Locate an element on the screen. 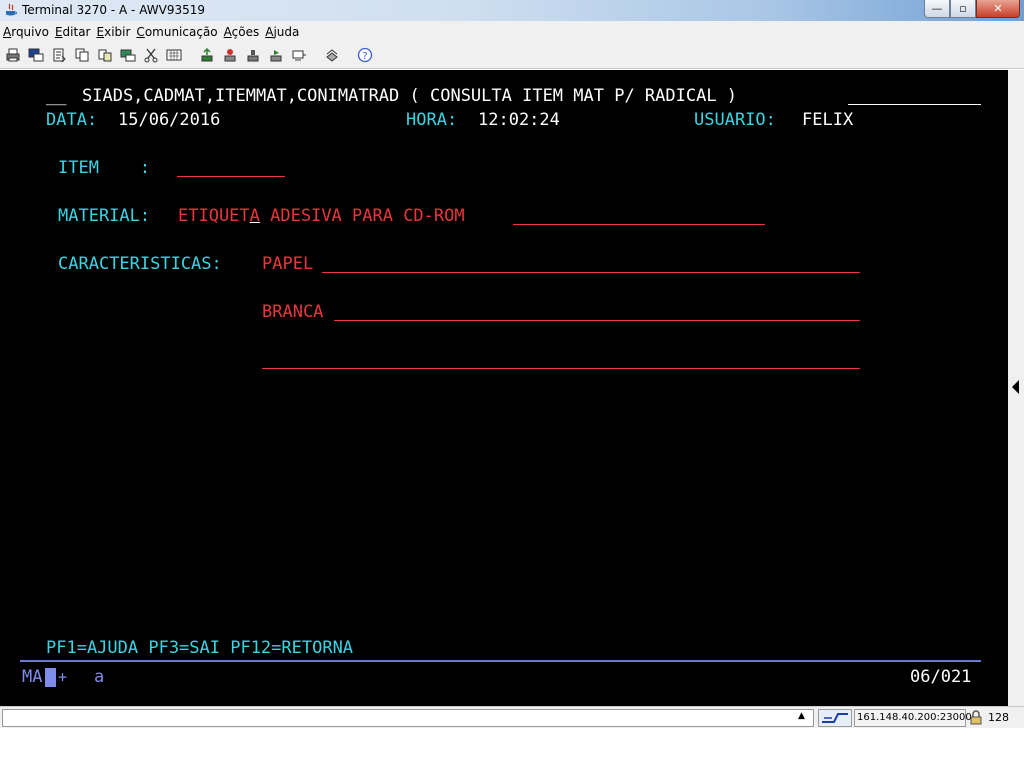  screen-icon is located at coordinates (128, 55).